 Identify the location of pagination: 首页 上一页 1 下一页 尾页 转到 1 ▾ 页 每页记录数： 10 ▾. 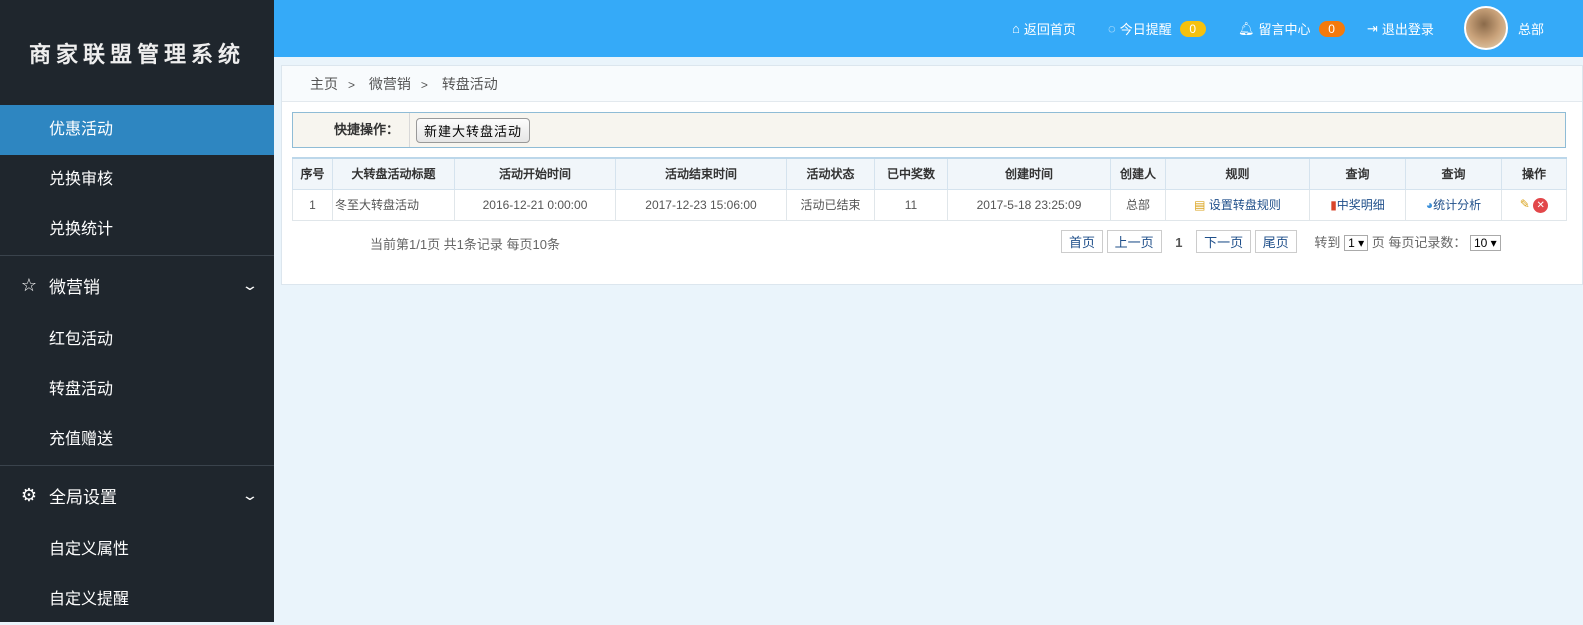
(1281, 241).